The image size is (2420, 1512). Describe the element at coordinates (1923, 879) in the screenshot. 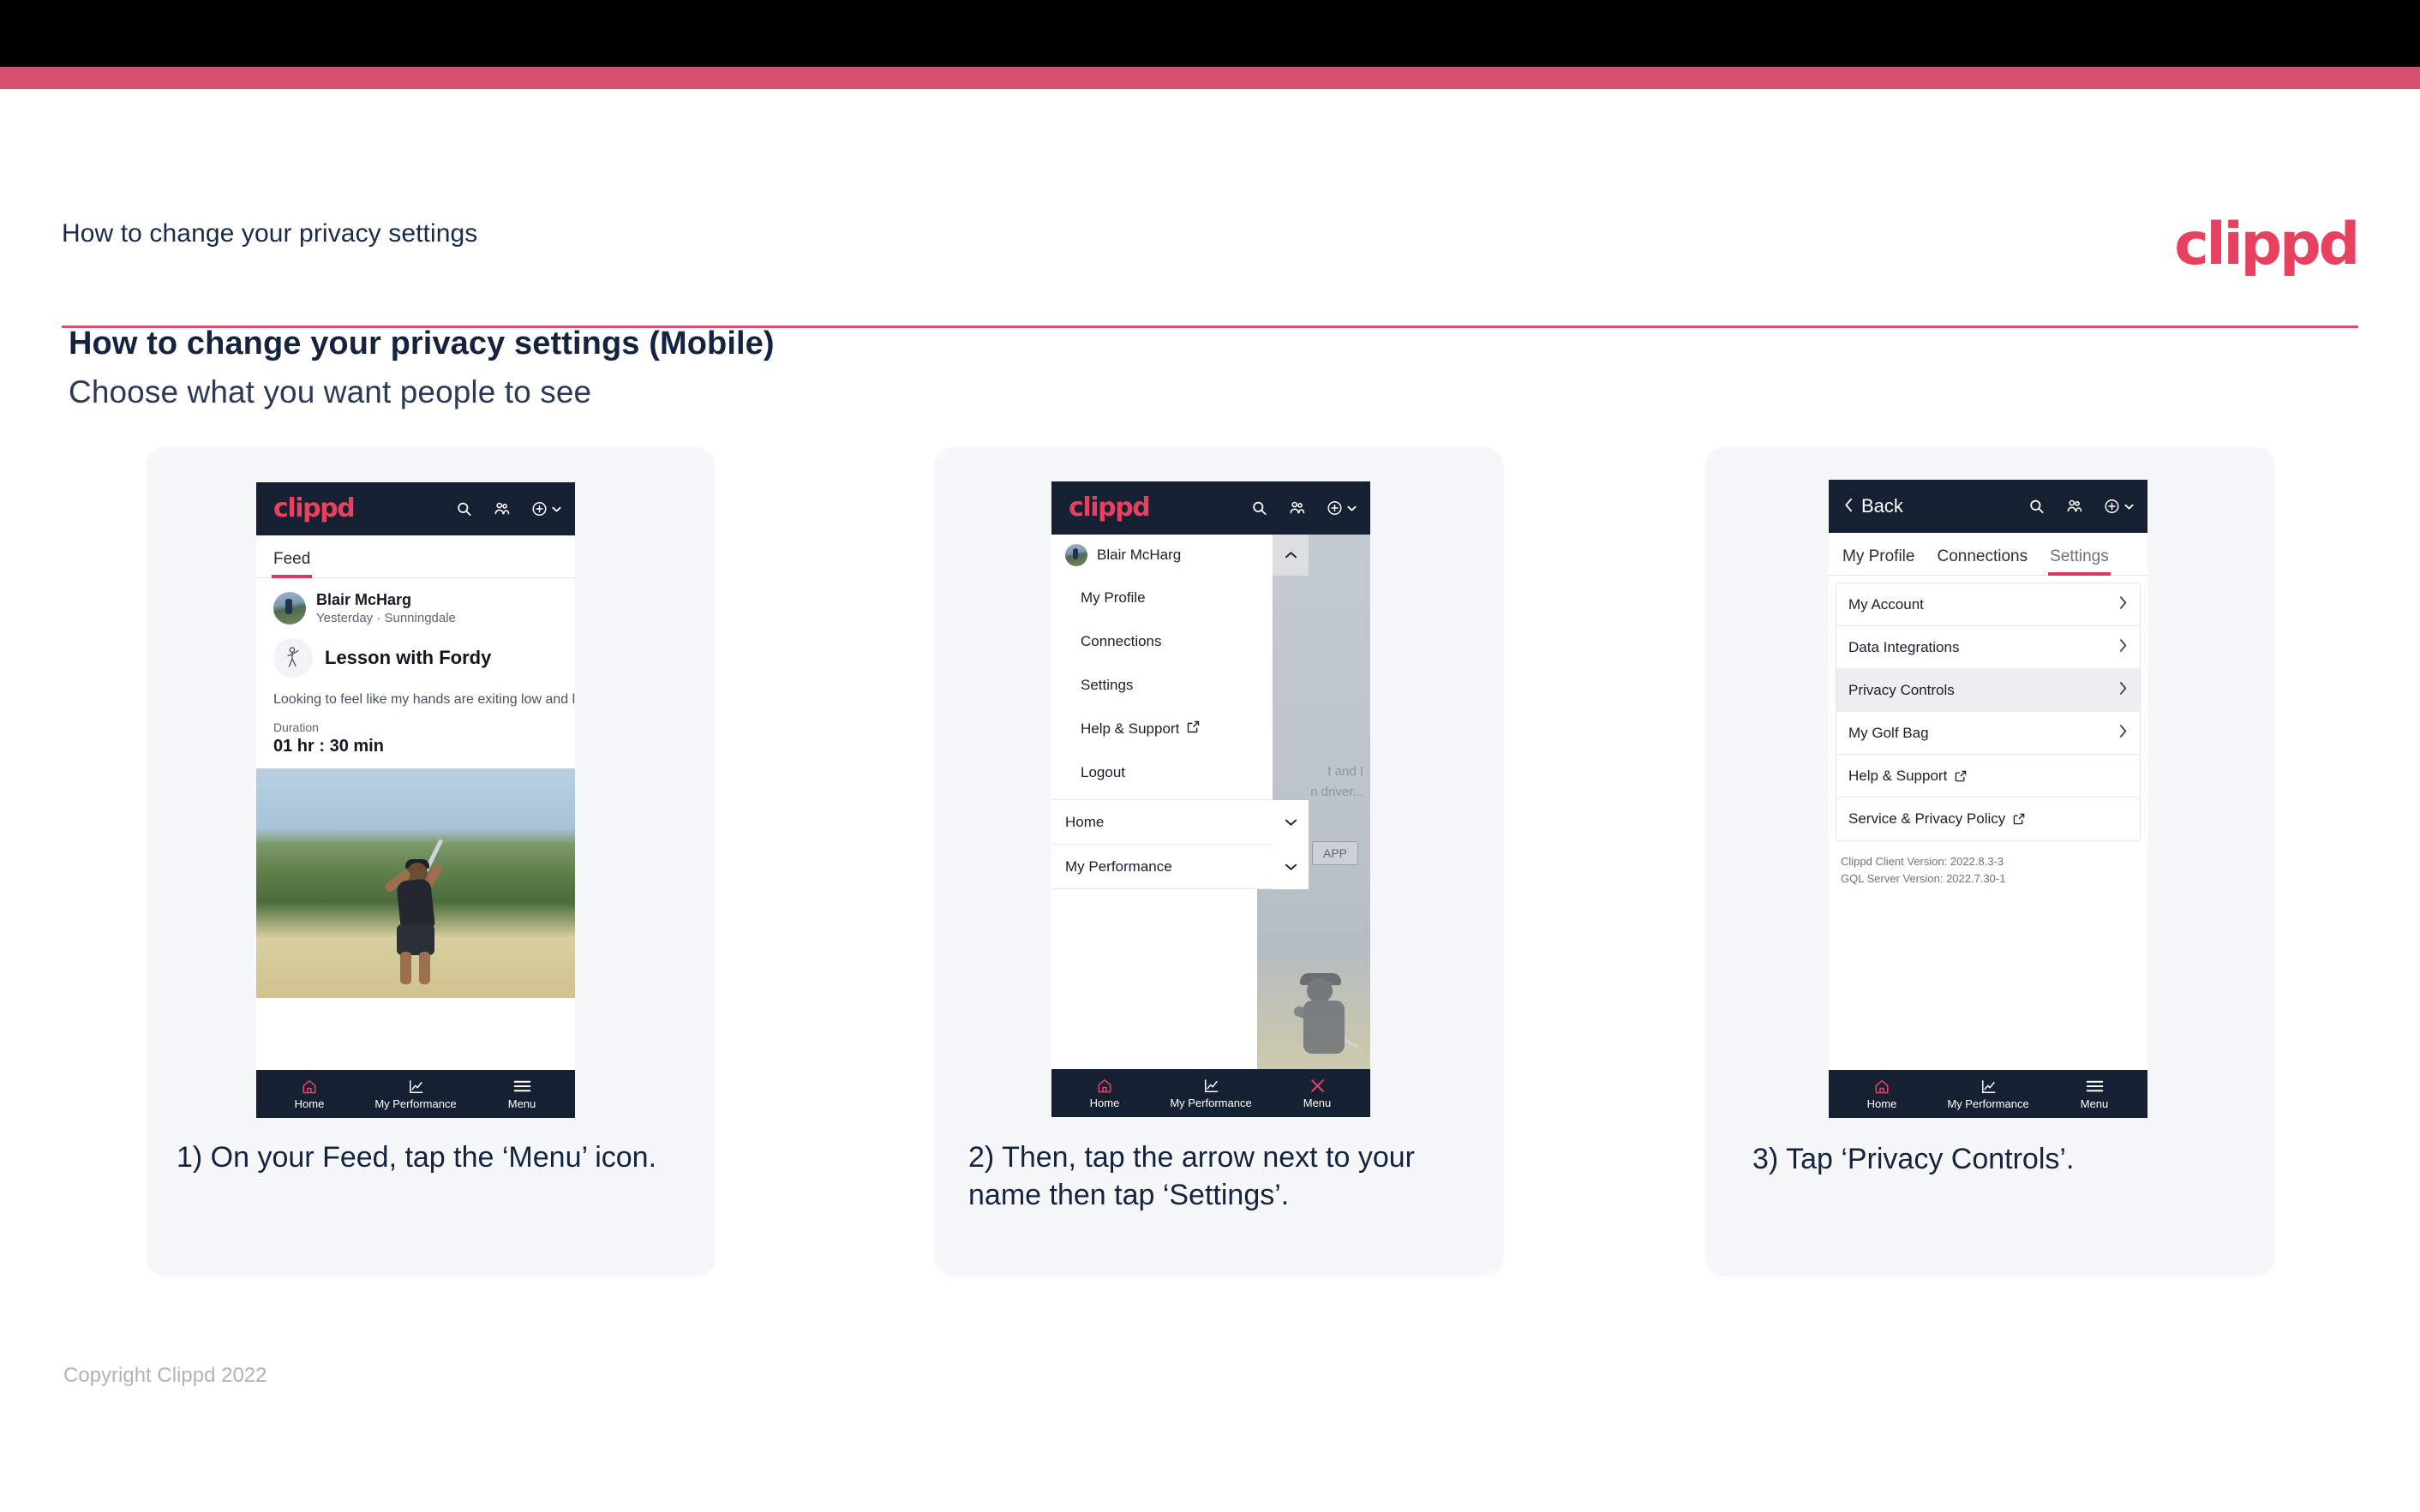

I see `server-version: GQL Server Version: 2022.7.30-1` at that location.